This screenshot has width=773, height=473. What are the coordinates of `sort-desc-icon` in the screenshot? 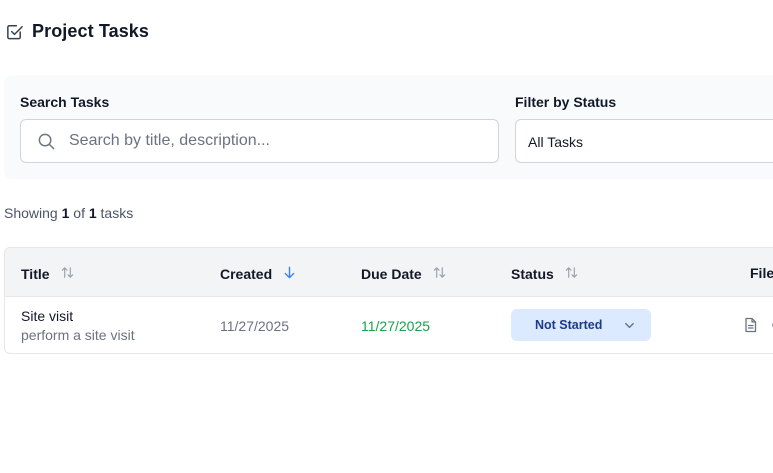 It's located at (289, 274).